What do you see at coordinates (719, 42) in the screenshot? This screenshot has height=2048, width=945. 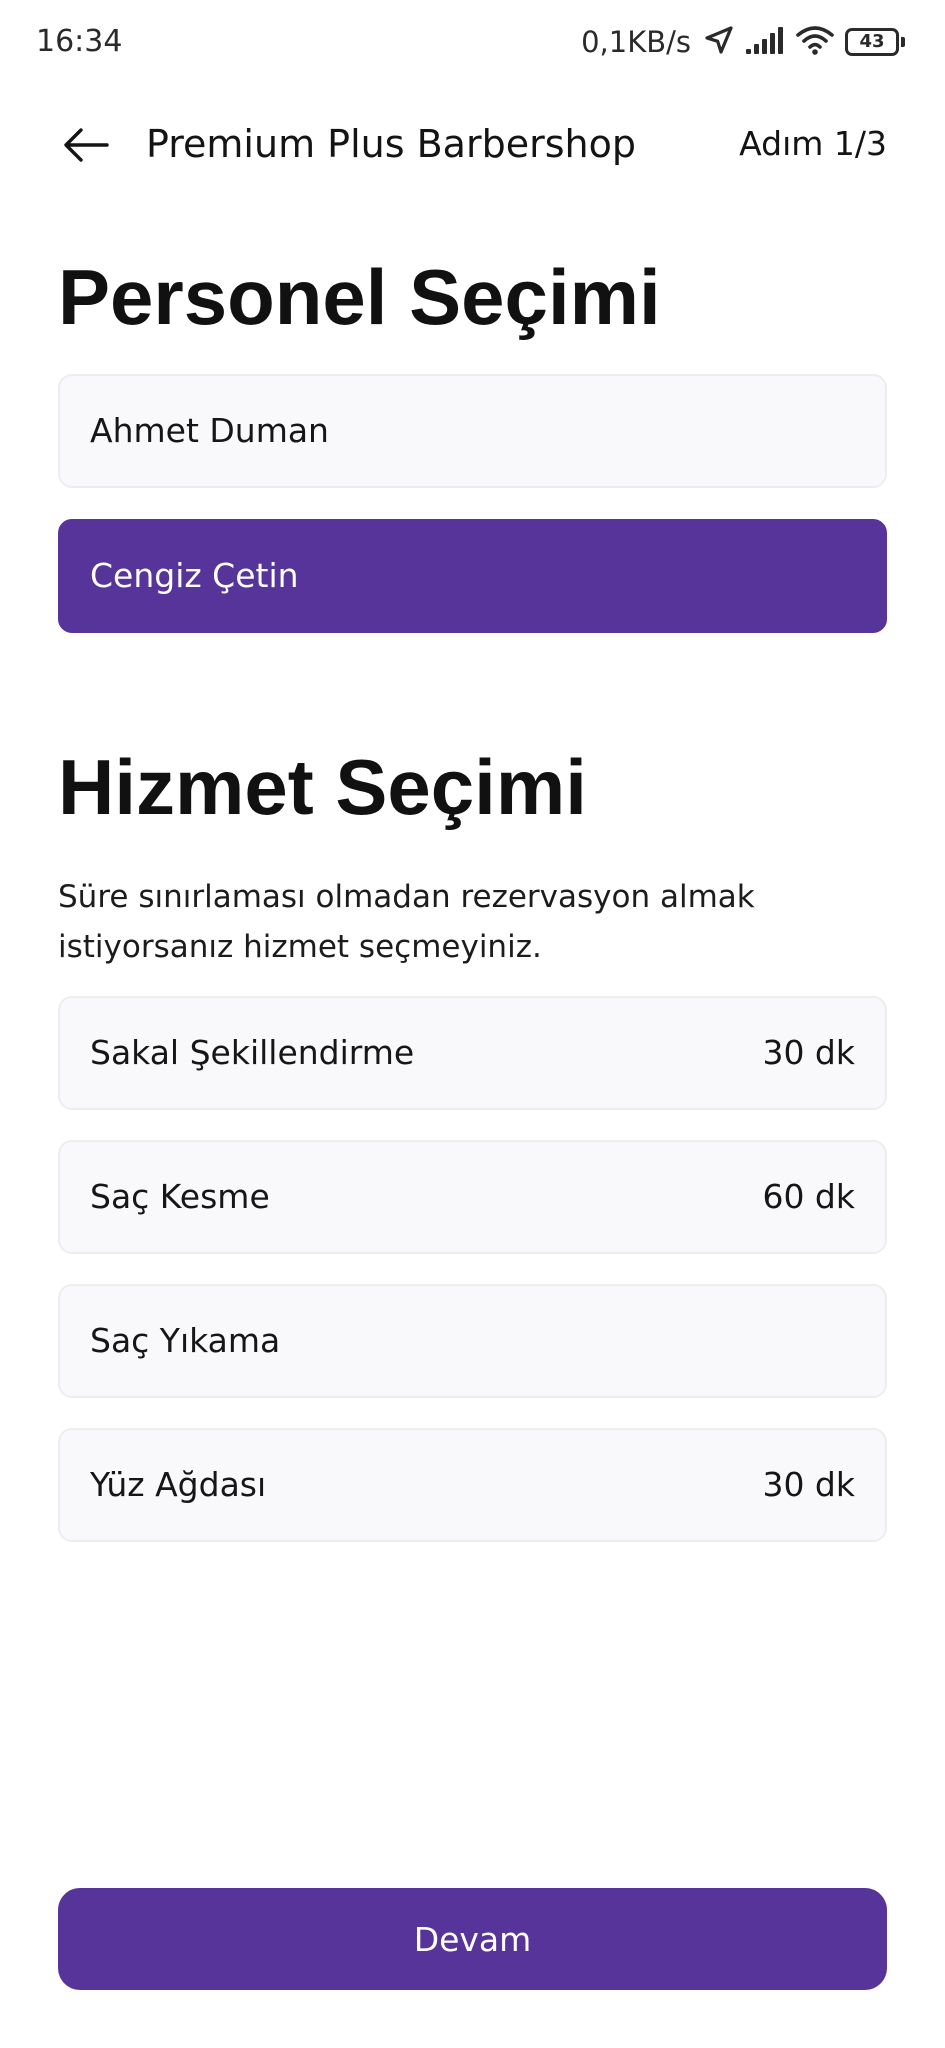 I see `location-arrow-icon` at bounding box center [719, 42].